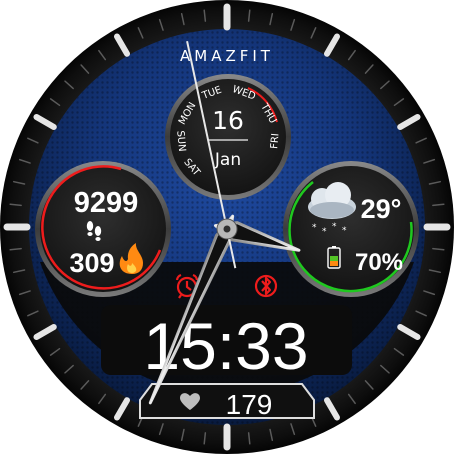 This screenshot has height=454, width=454. Describe the element at coordinates (379, 262) in the screenshot. I see `battery-percent: 70%` at that location.